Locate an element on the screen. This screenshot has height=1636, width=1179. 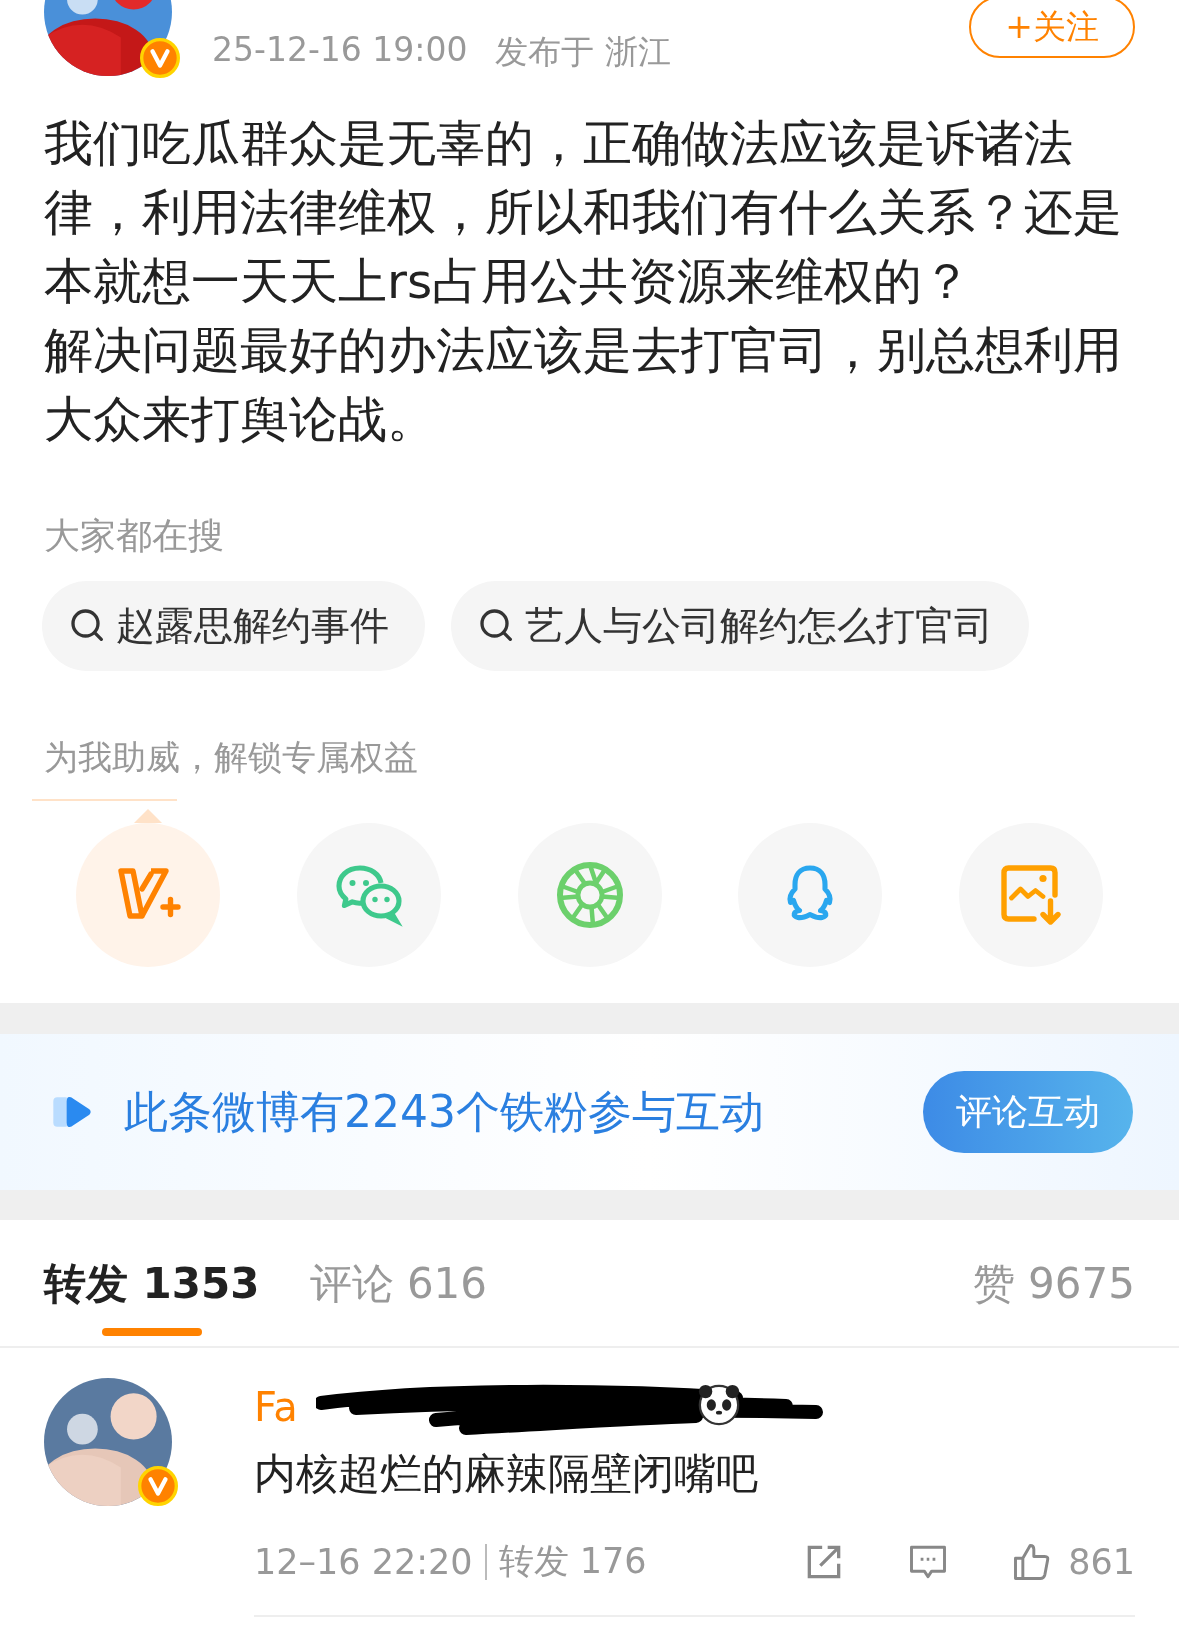
like-count: 赞 9675 is located at coordinates (1053, 1284).